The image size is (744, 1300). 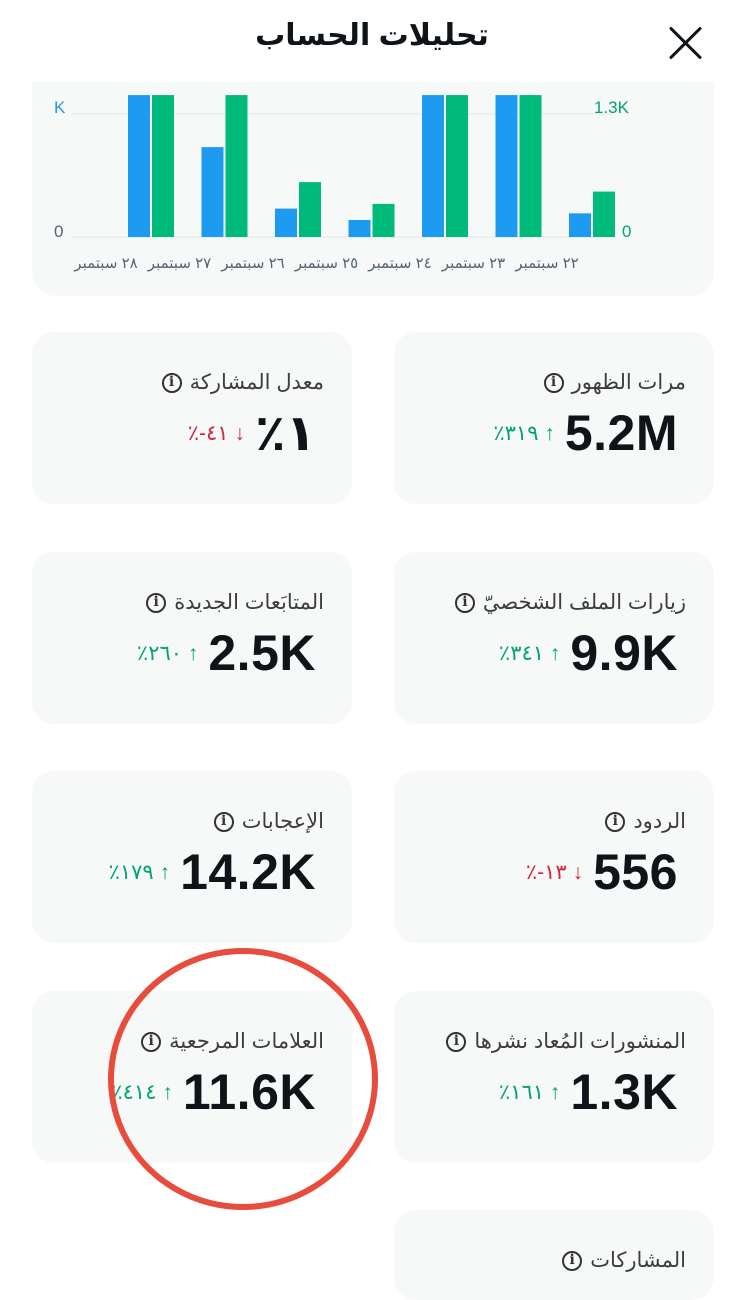 What do you see at coordinates (60, 107) in the screenshot?
I see `left-axis-tick: K` at bounding box center [60, 107].